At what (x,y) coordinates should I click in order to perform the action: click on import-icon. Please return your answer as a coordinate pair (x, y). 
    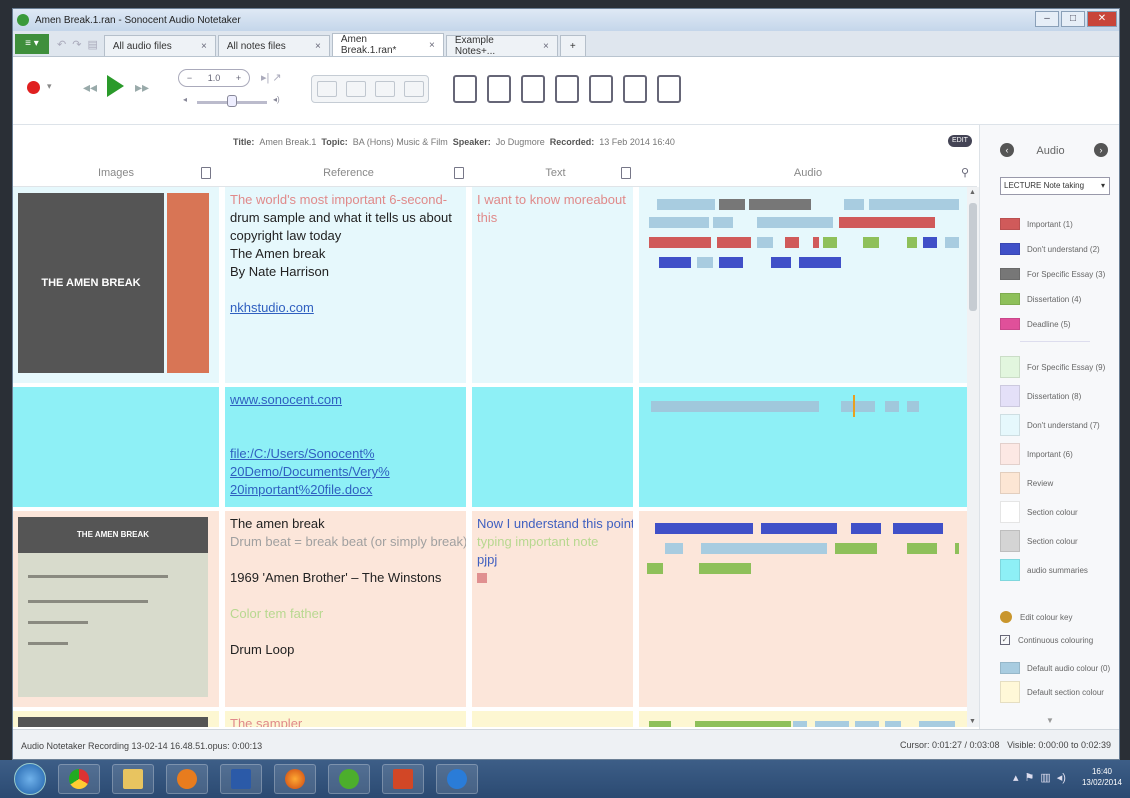
    Looking at the image, I should click on (533, 89).